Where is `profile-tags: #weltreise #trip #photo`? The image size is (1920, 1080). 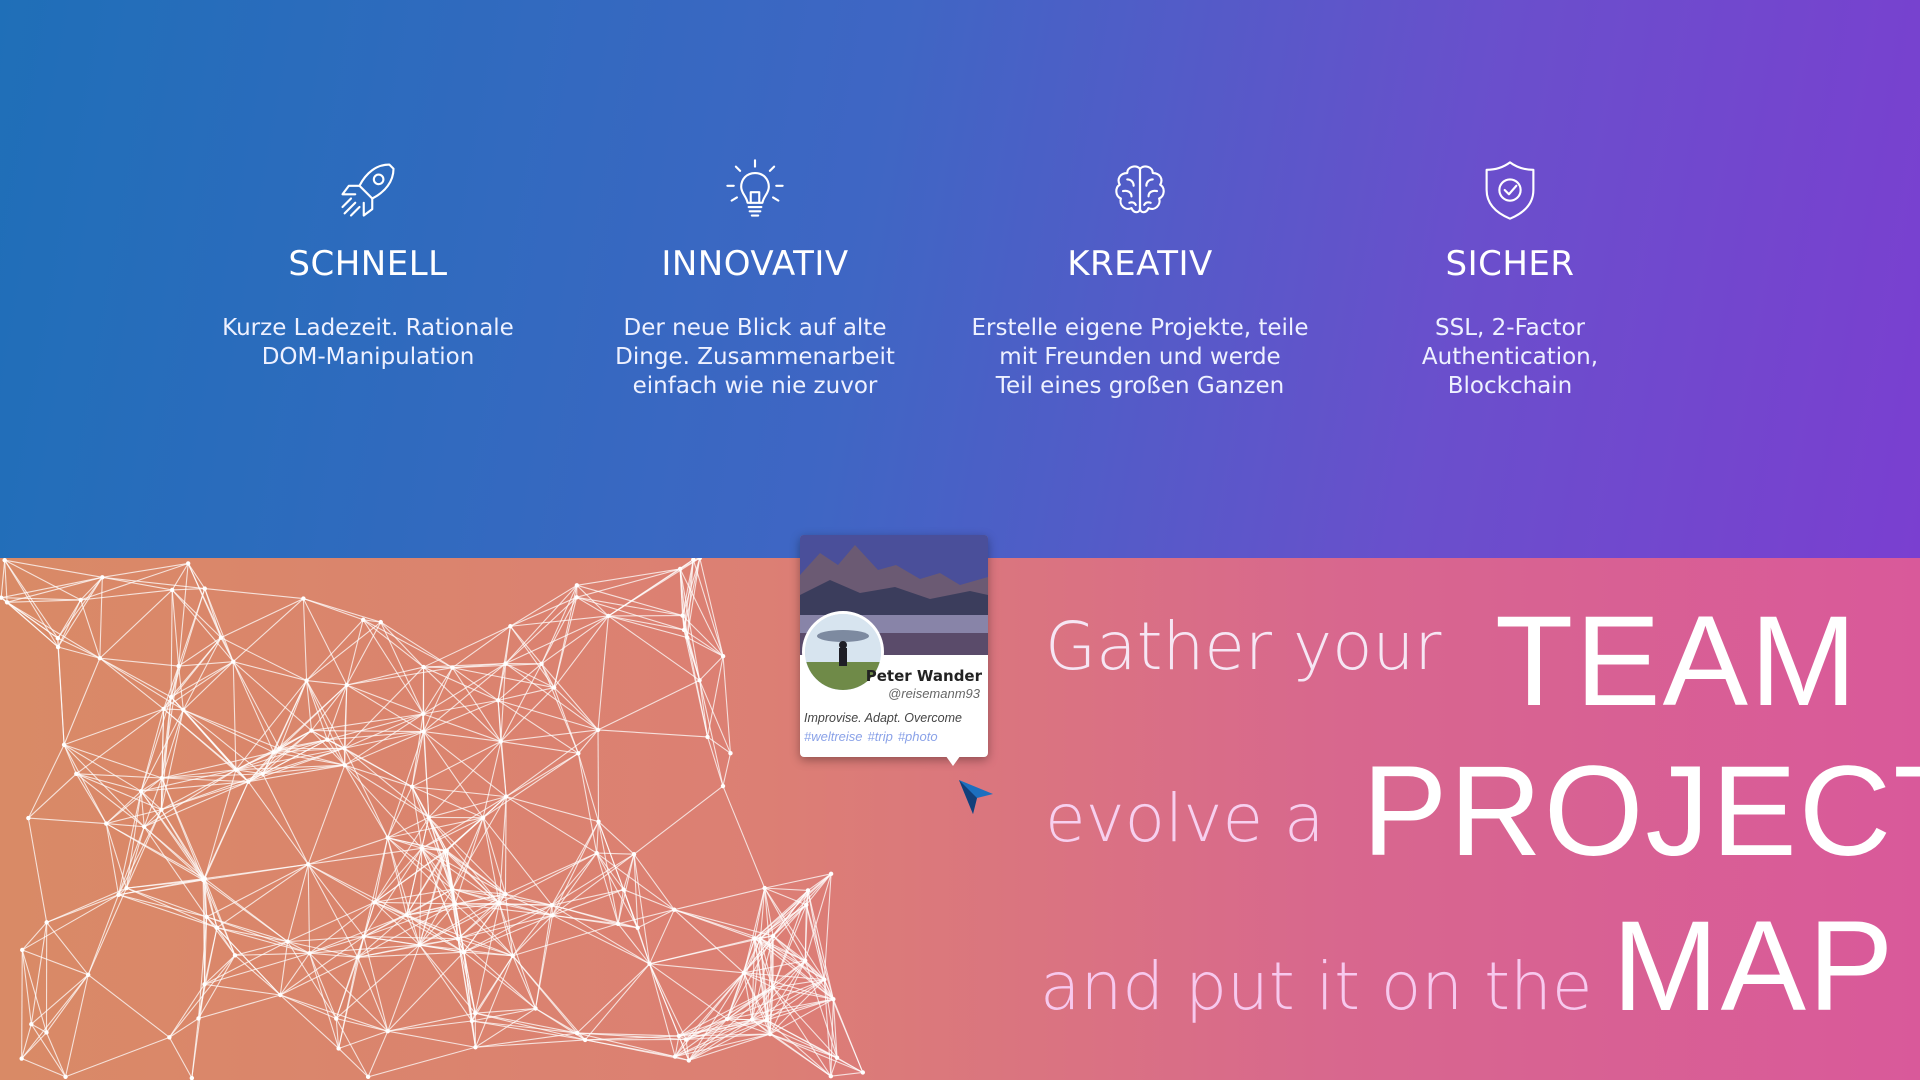
profile-tags: #weltreise #trip #photo is located at coordinates (873, 736).